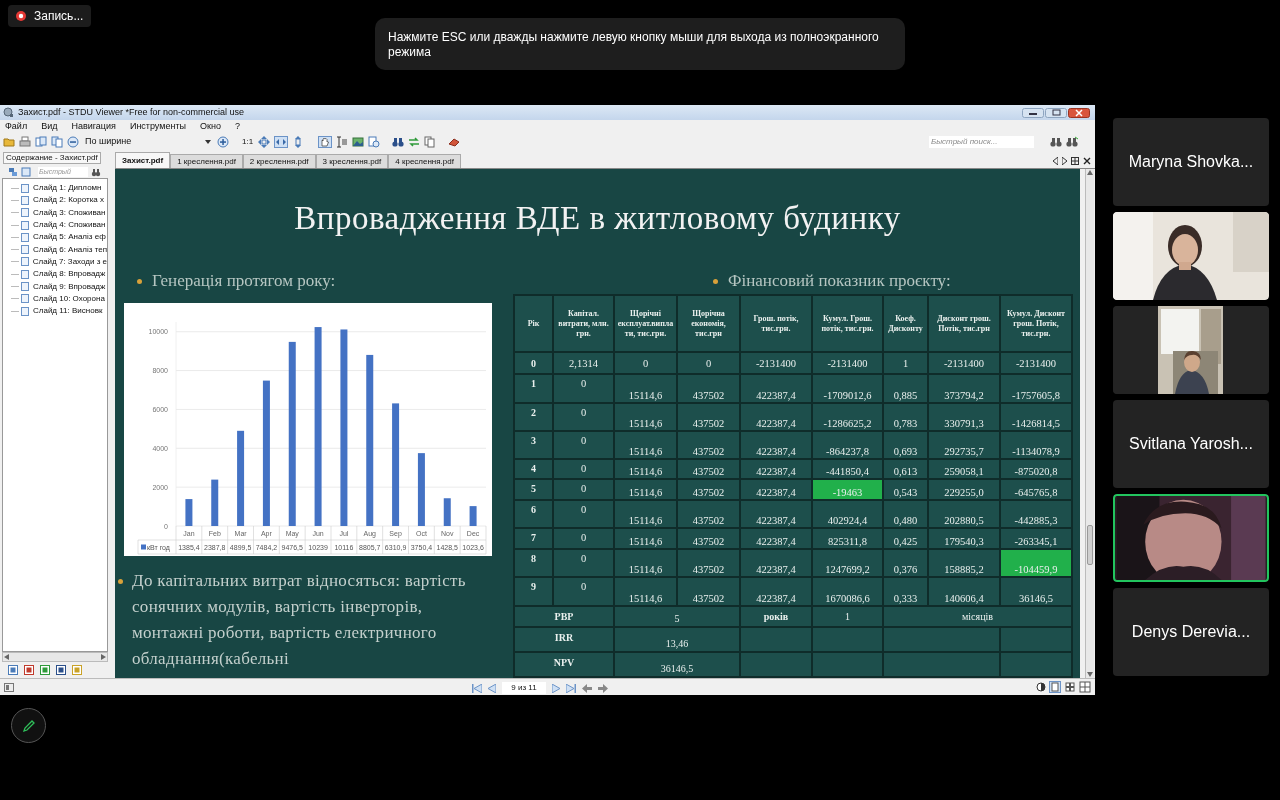  What do you see at coordinates (93, 127) in the screenshot?
I see `menu-item: Навигация` at bounding box center [93, 127].